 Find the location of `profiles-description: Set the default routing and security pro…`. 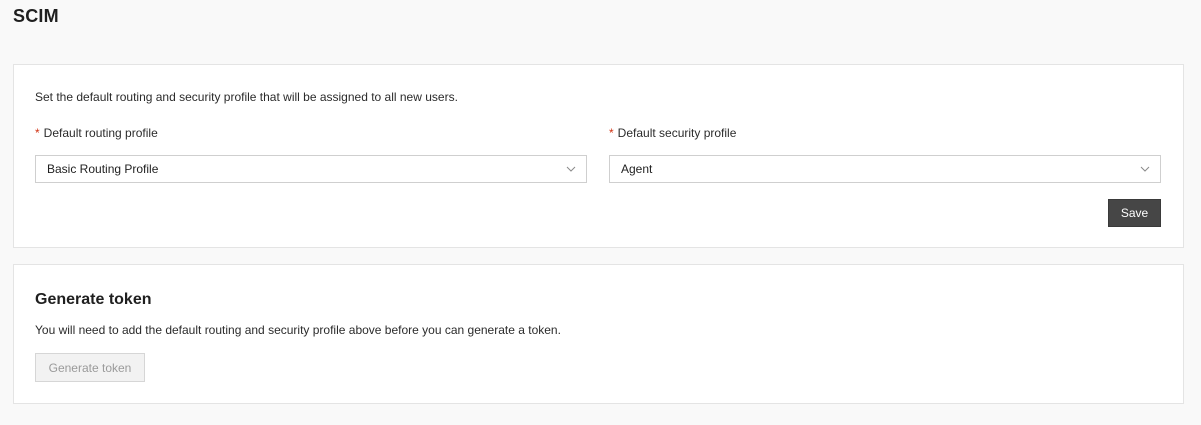

profiles-description: Set the default routing and security pro… is located at coordinates (246, 97).